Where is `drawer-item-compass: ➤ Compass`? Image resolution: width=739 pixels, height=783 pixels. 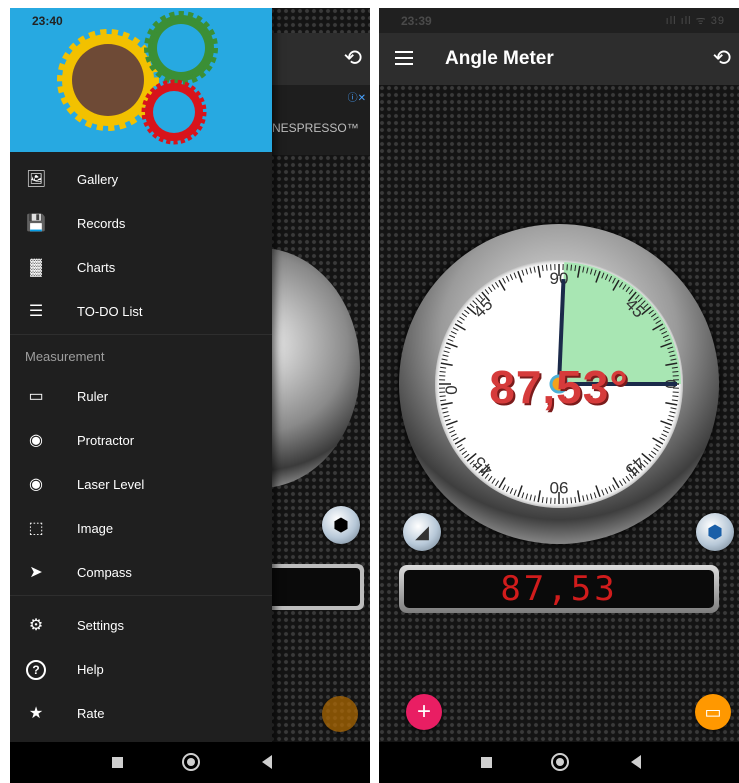
drawer-item-compass: ➤ Compass is located at coordinates (141, 573).